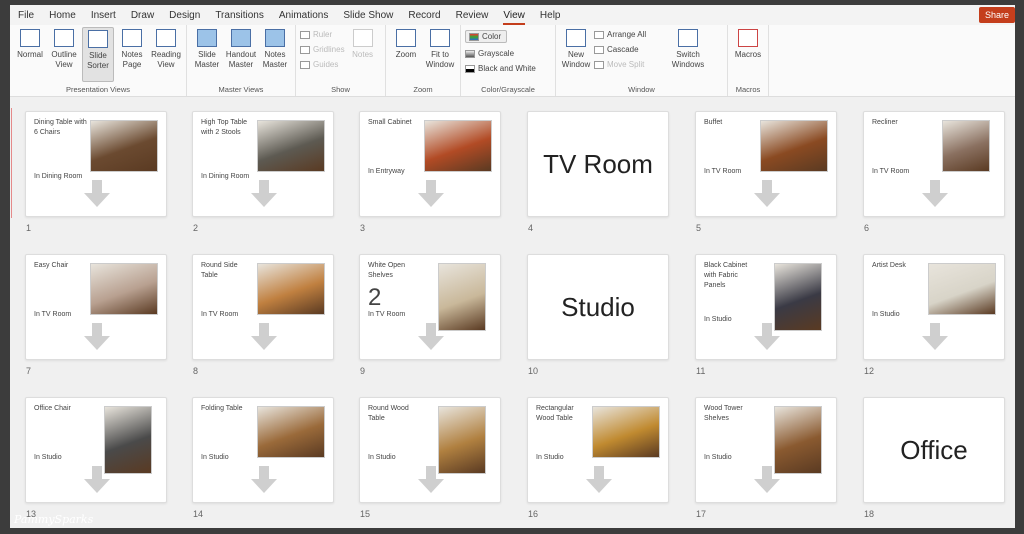 The width and height of the screenshot is (1024, 534). What do you see at coordinates (196, 371) in the screenshot?
I see `slide-number: 8` at bounding box center [196, 371].